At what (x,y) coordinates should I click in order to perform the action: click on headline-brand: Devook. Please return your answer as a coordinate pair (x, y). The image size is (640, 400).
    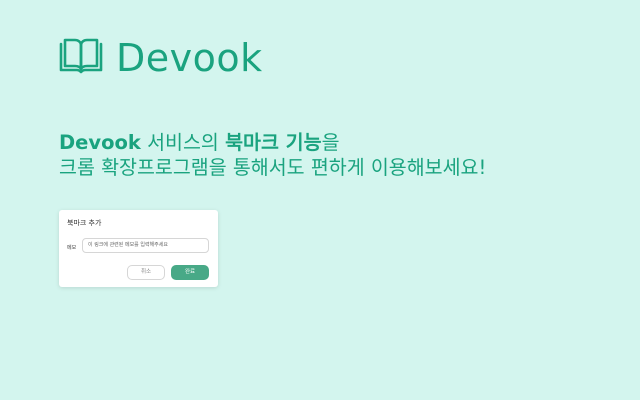
    Looking at the image, I should click on (100, 142).